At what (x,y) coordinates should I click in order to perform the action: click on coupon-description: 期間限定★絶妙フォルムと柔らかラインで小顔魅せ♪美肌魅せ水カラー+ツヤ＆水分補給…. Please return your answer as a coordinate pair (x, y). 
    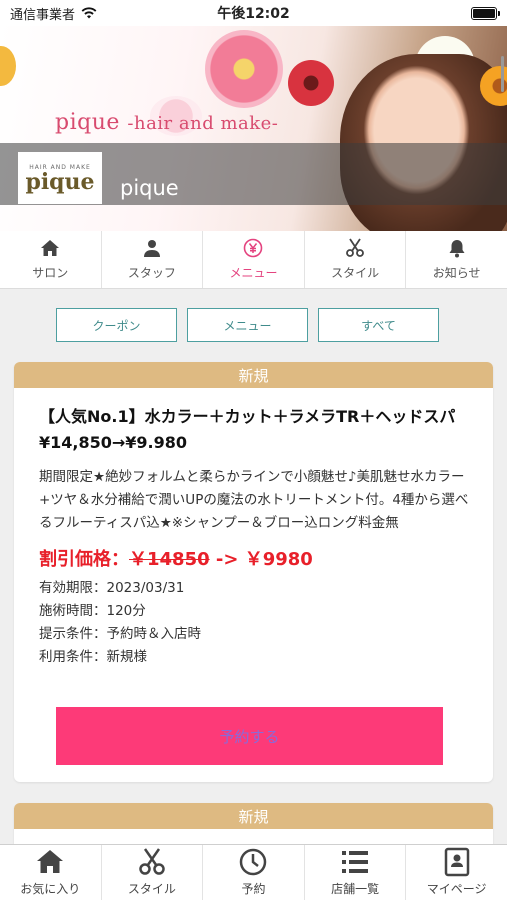
    Looking at the image, I should click on (254, 500).